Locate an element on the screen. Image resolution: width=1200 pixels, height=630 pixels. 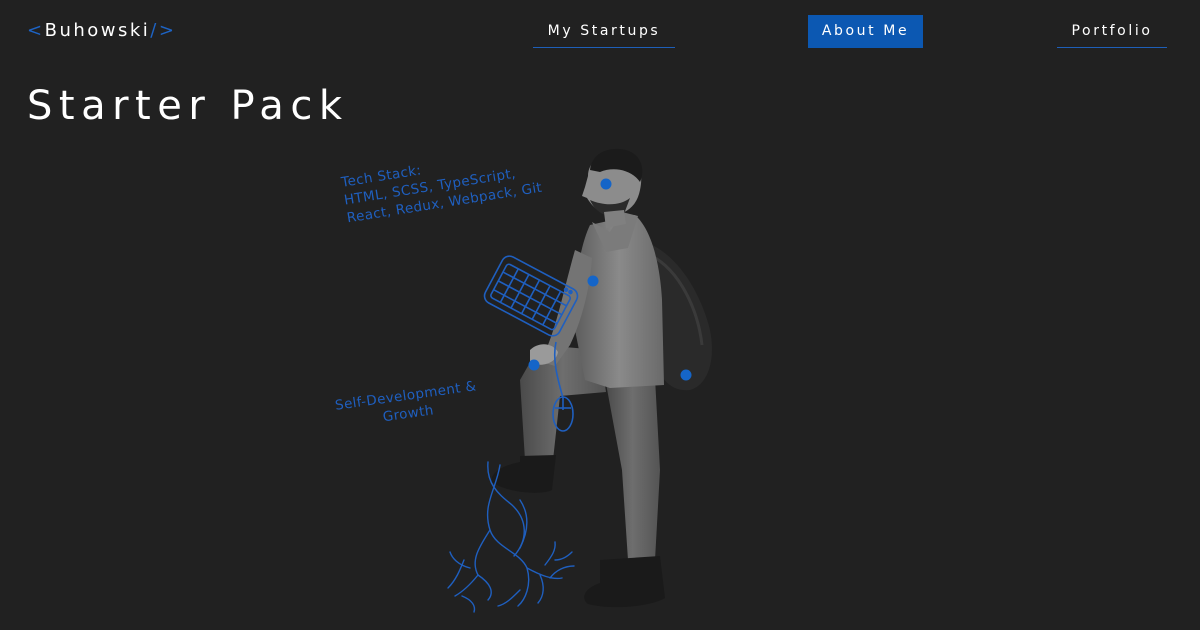
hotspot-backpack-dot is located at coordinates (686, 375).